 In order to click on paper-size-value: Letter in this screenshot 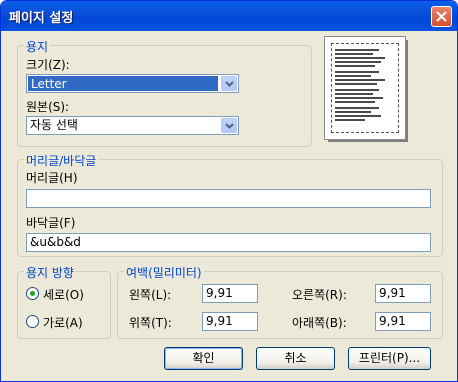, I will do `click(123, 83)`.